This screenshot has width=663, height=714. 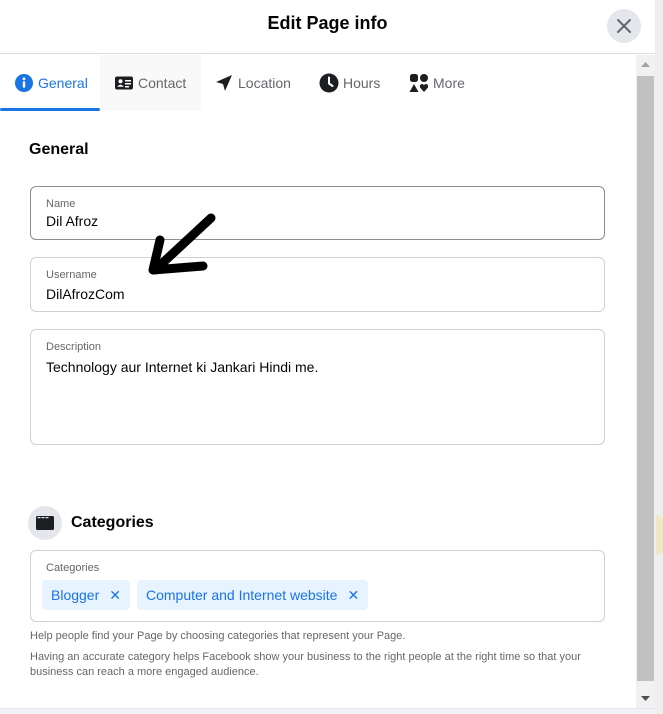 I want to click on clock-icon, so click(x=329, y=83).